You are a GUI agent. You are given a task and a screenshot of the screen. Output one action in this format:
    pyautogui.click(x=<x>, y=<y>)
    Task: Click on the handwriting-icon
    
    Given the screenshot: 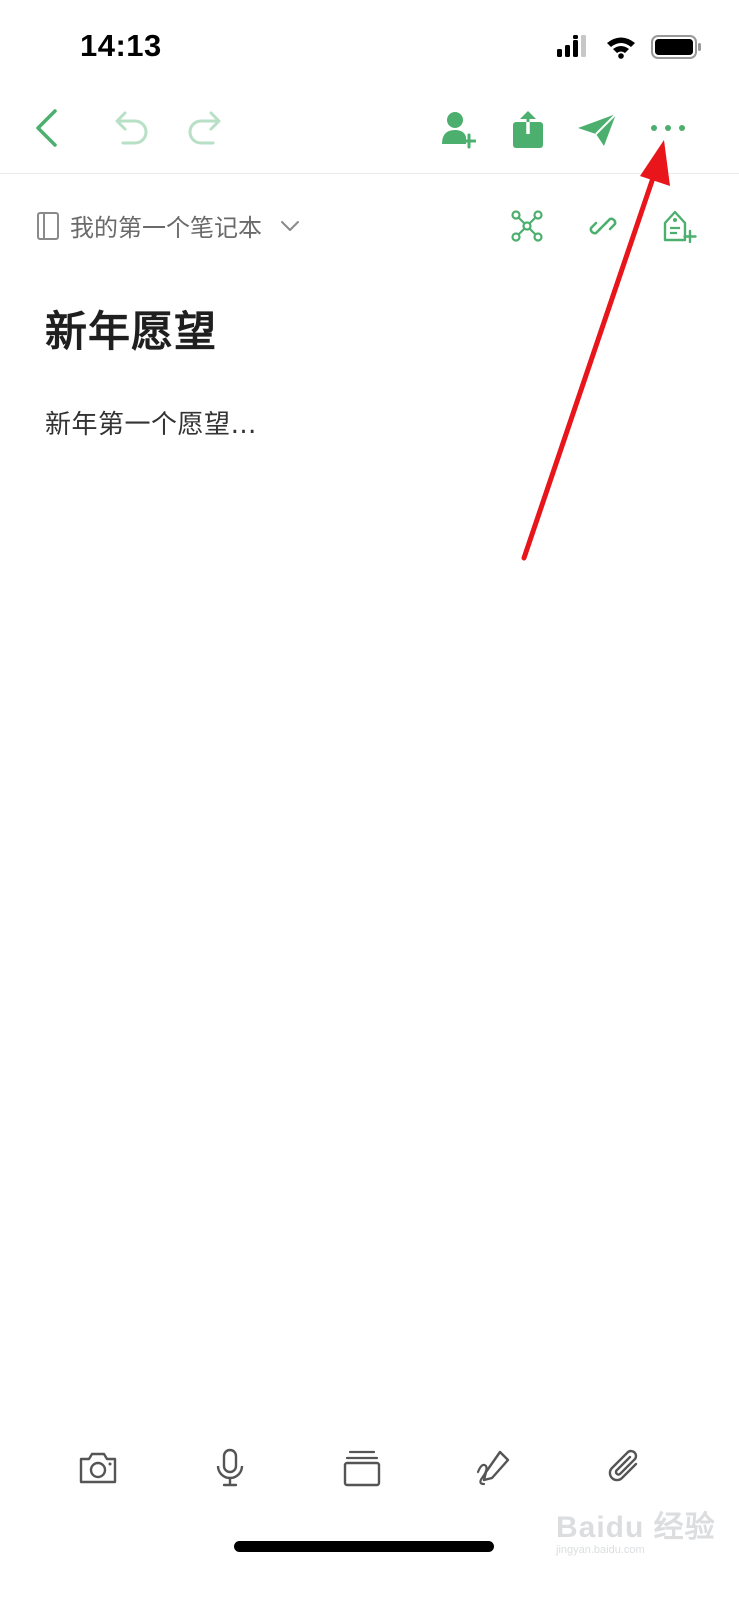 What is the action you would take?
    pyautogui.click(x=493, y=1468)
    